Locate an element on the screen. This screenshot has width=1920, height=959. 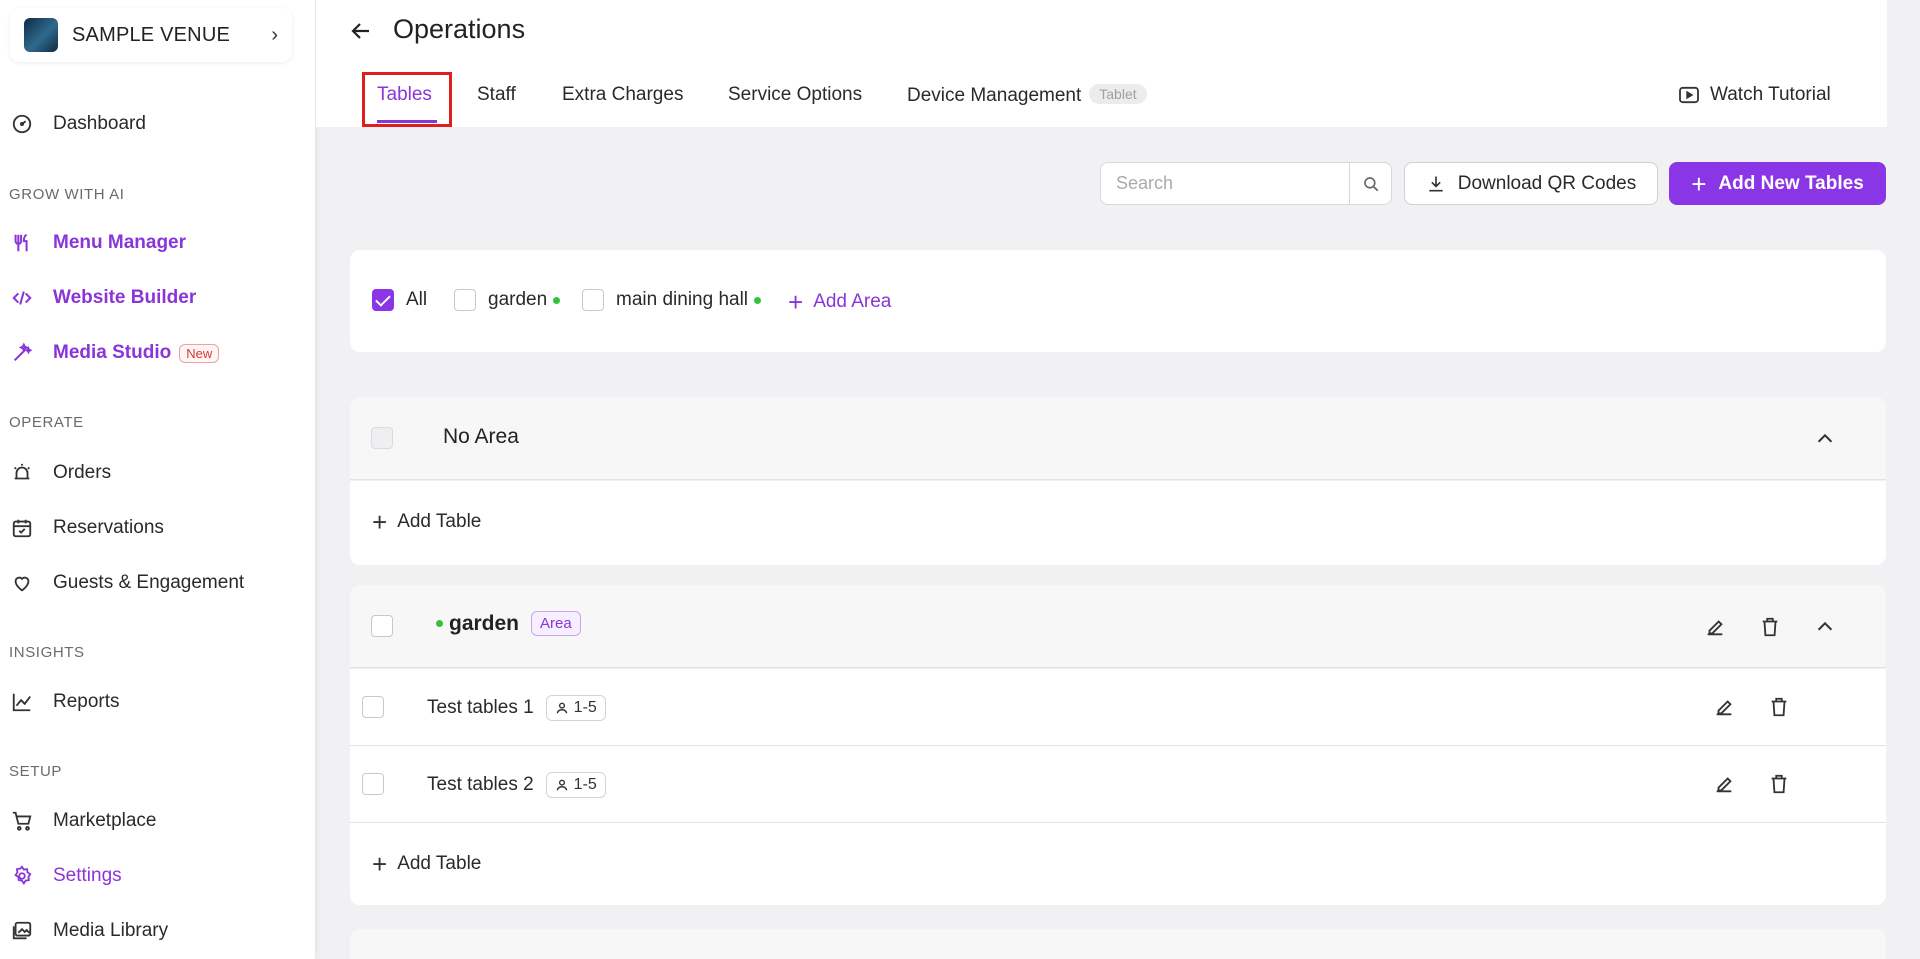
search-icon is located at coordinates (1370, 183).